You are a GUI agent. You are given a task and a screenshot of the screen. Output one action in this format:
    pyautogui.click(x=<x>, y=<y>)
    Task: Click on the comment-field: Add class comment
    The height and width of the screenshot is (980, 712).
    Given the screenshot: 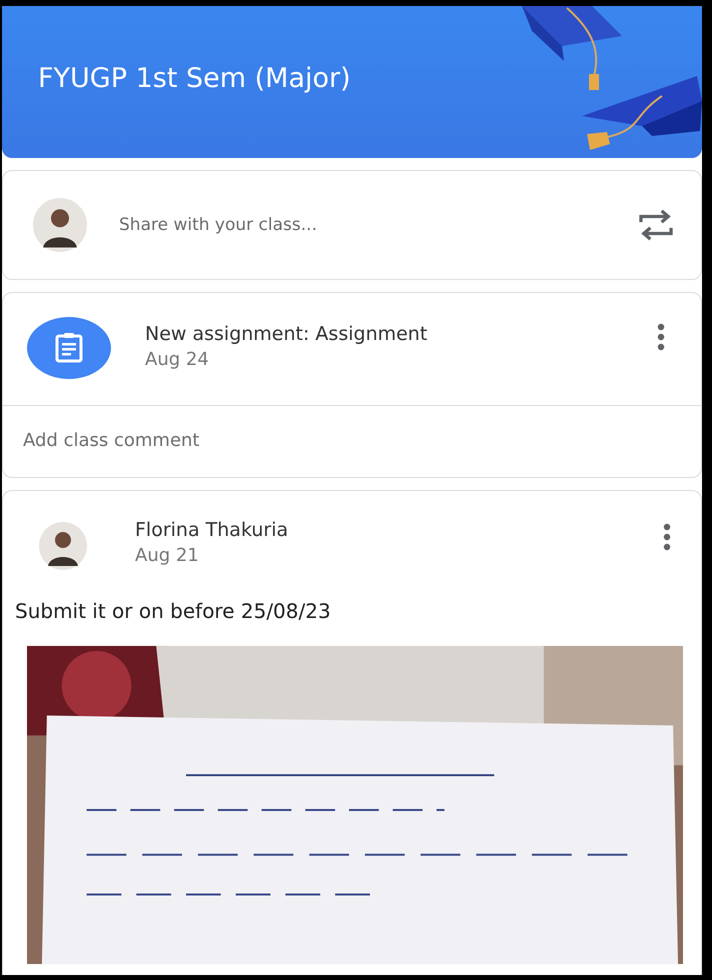 What is the action you would take?
    pyautogui.click(x=352, y=441)
    